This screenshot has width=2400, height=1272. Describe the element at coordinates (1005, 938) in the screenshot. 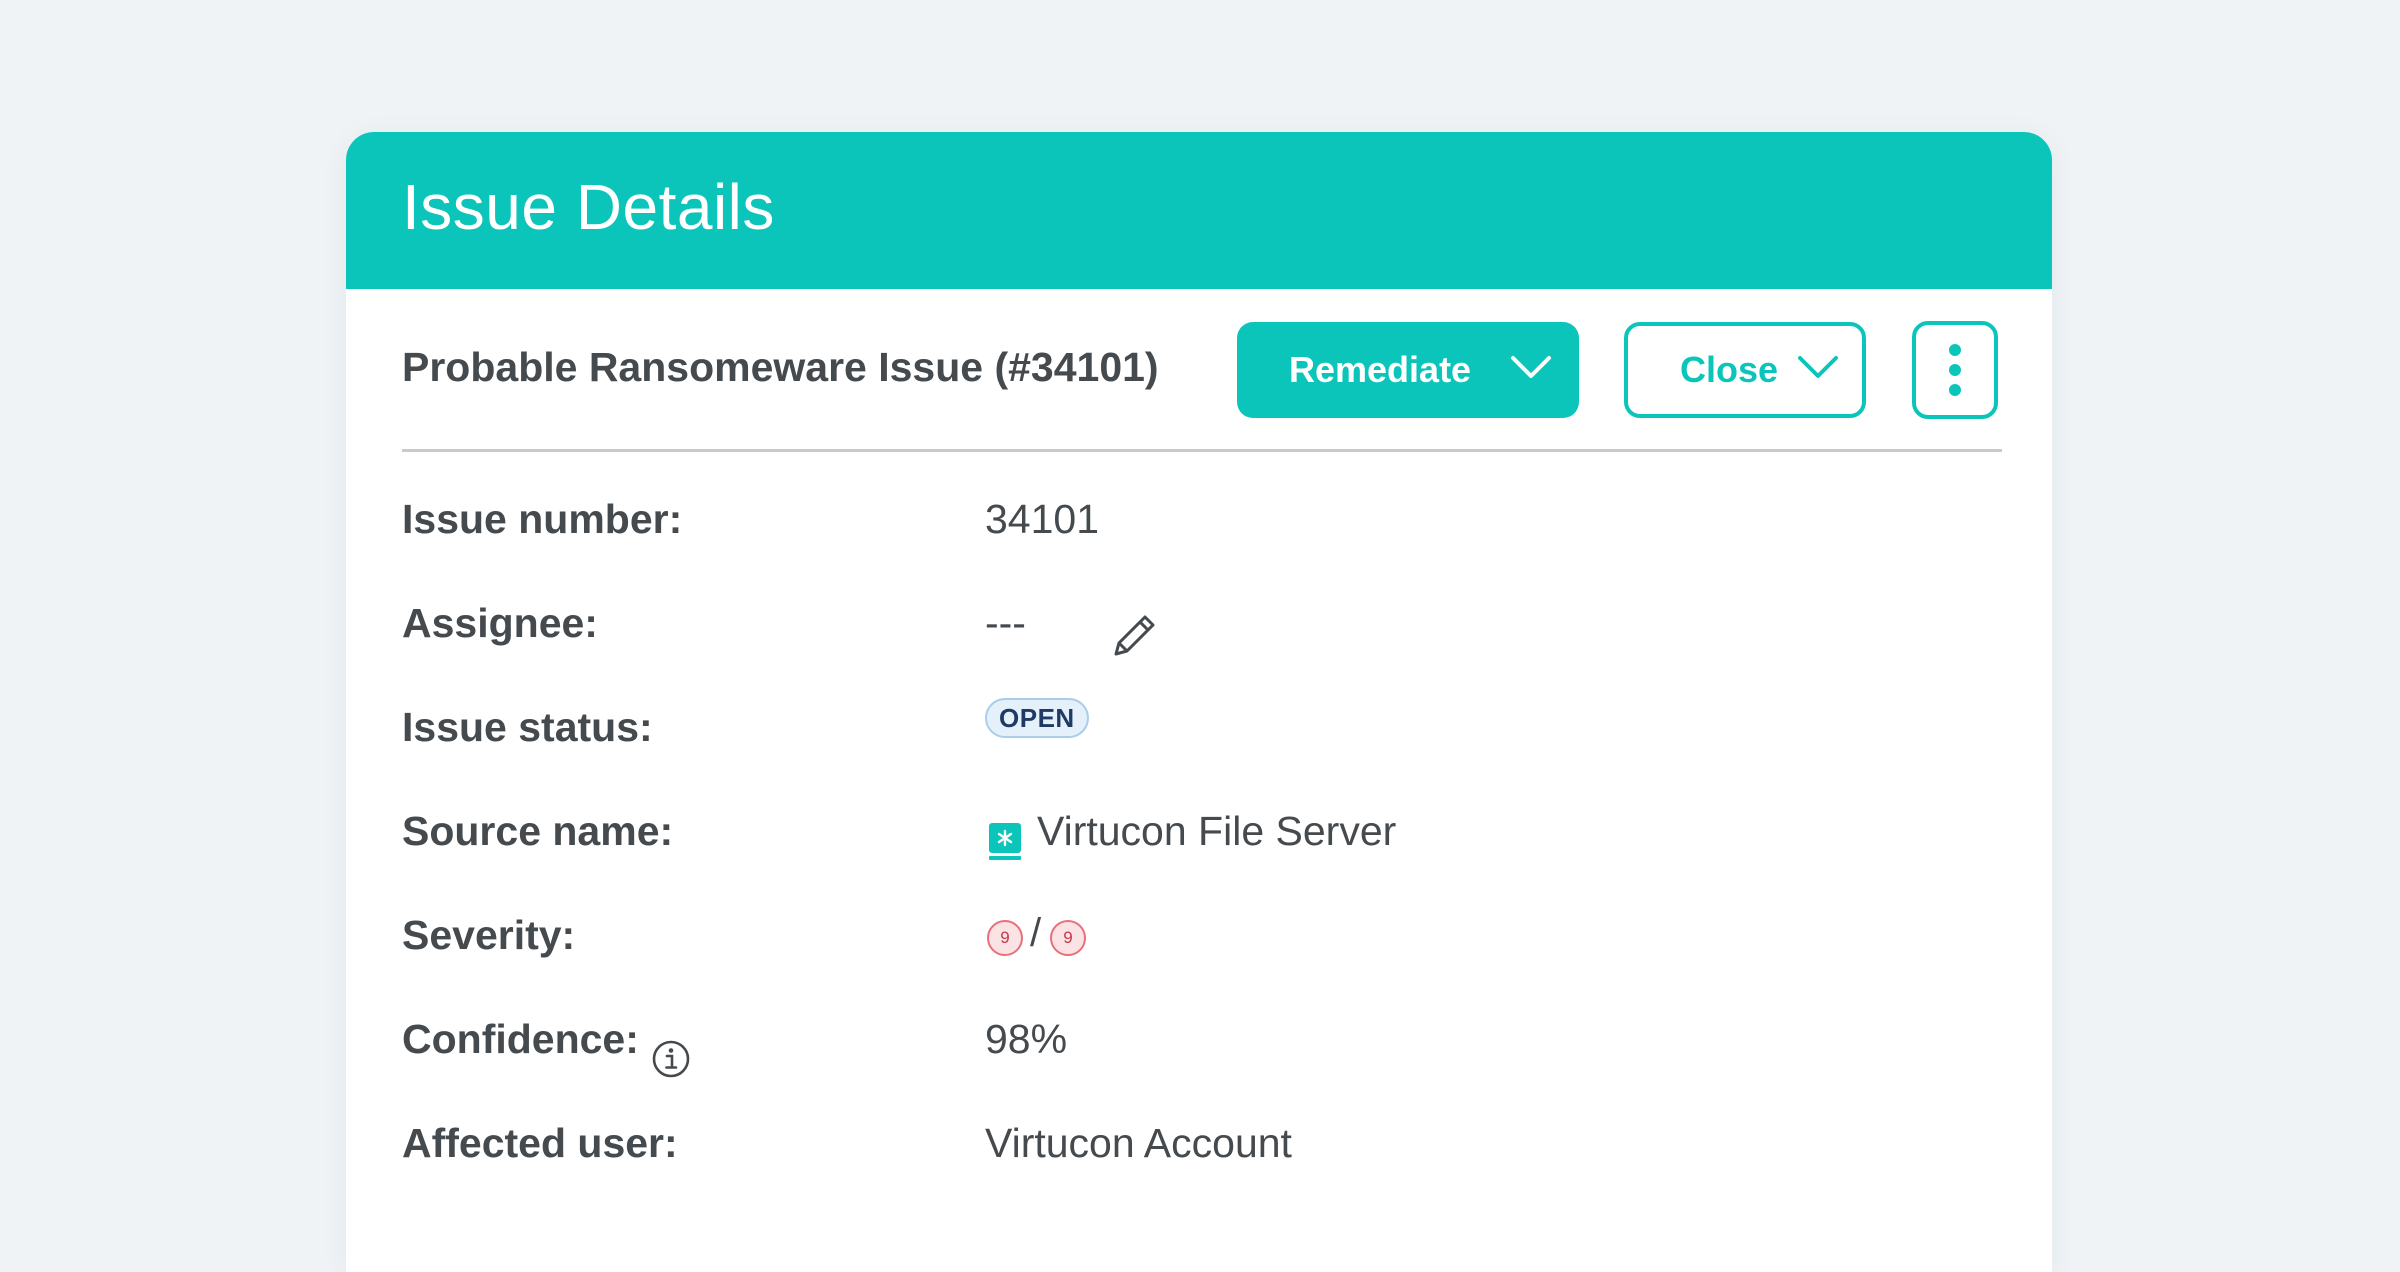

I see `severity-score-badge: 9` at that location.